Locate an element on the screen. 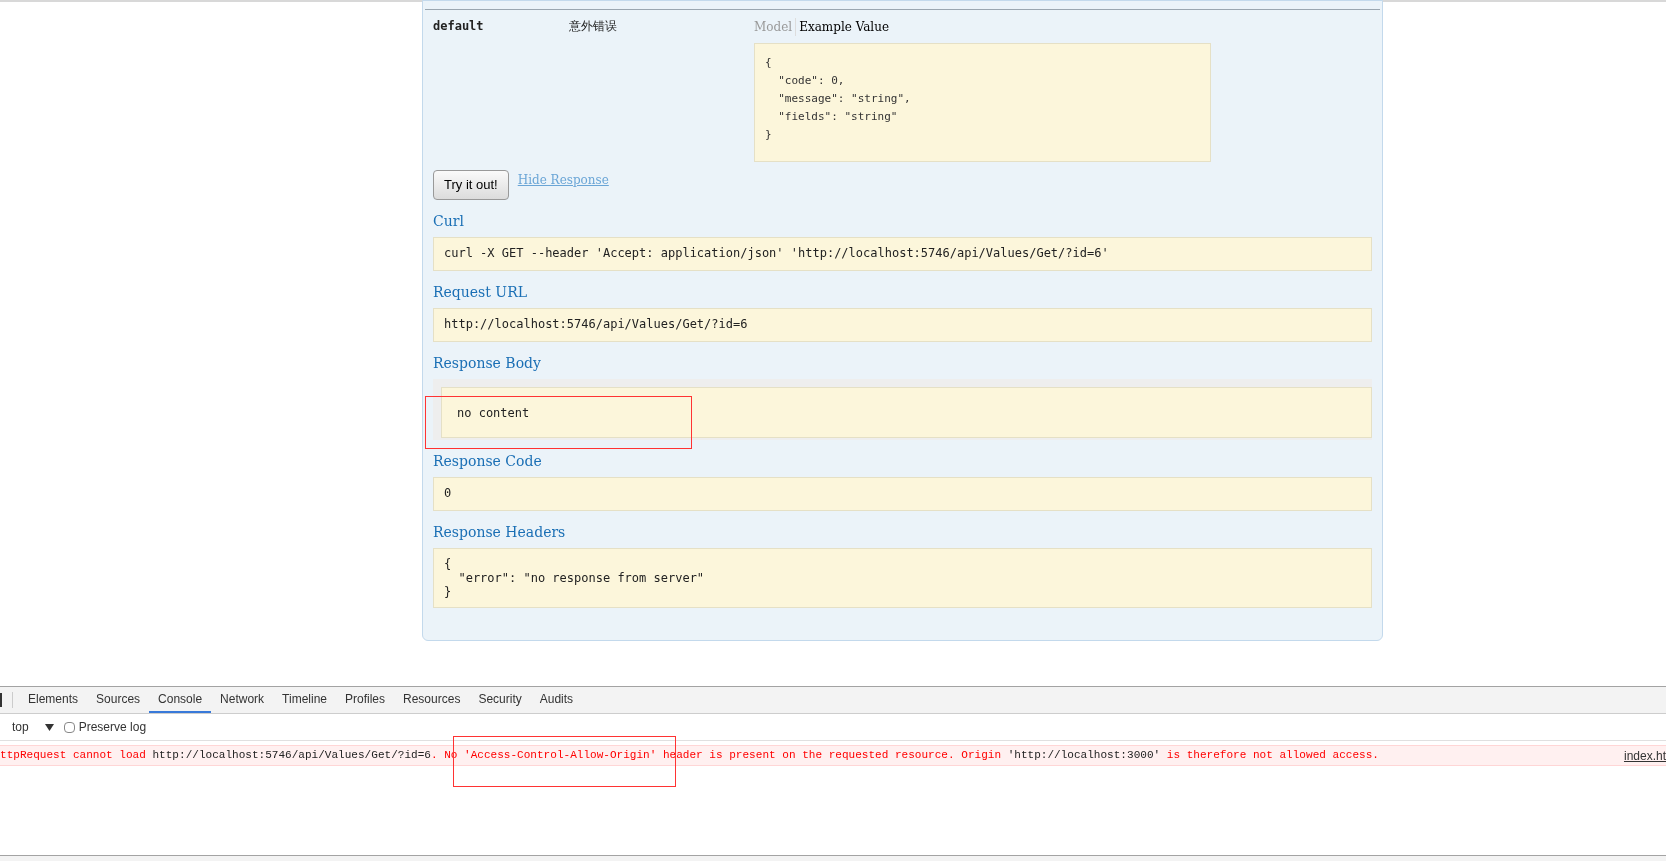  checkbox is located at coordinates (69, 727).